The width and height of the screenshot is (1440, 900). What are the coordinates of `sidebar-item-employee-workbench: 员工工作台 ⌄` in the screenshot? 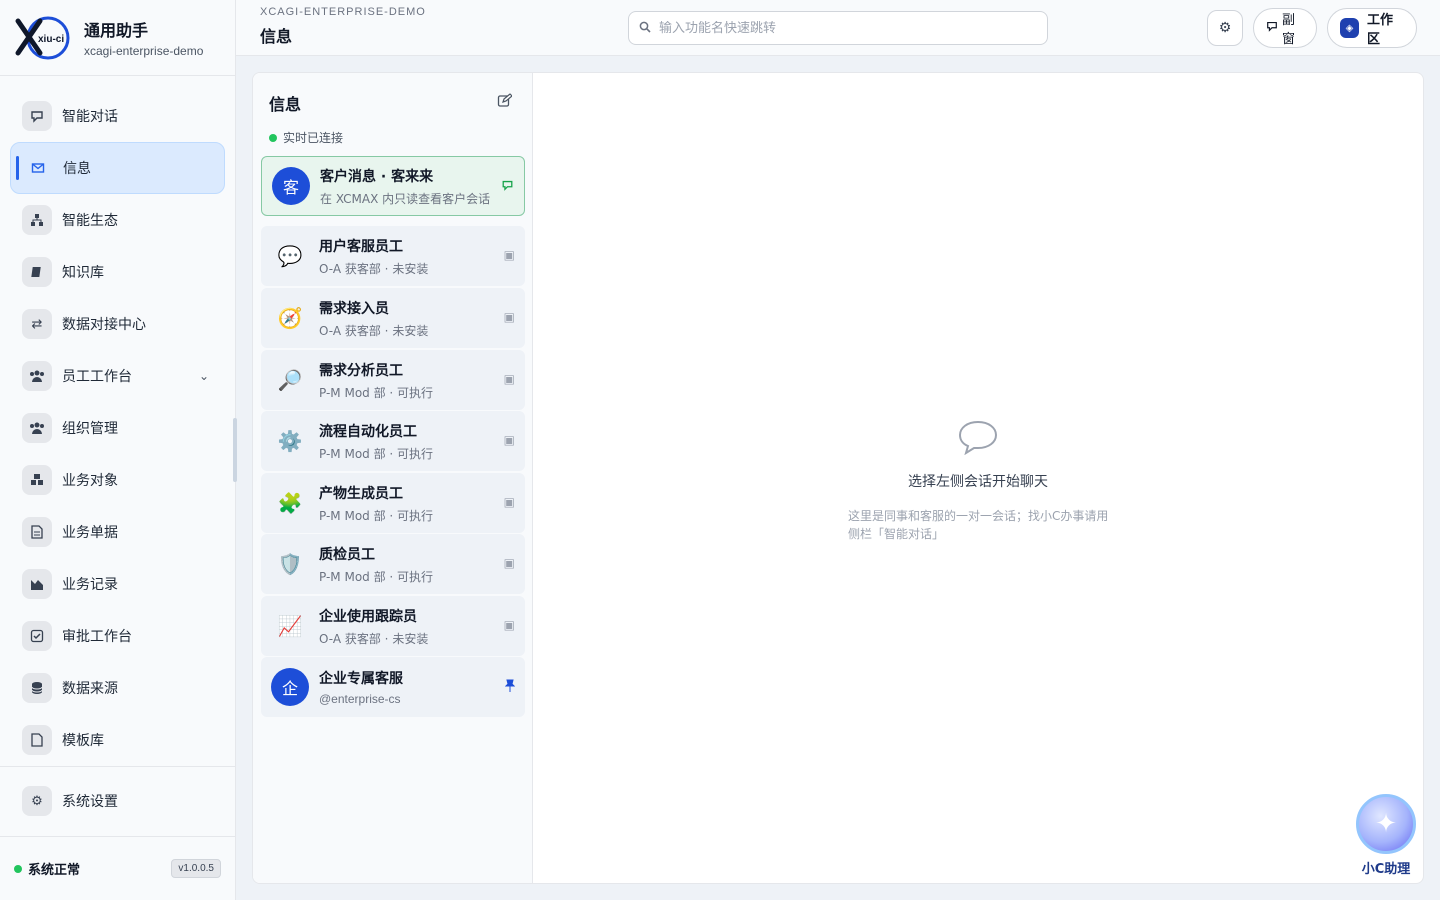 It's located at (117, 376).